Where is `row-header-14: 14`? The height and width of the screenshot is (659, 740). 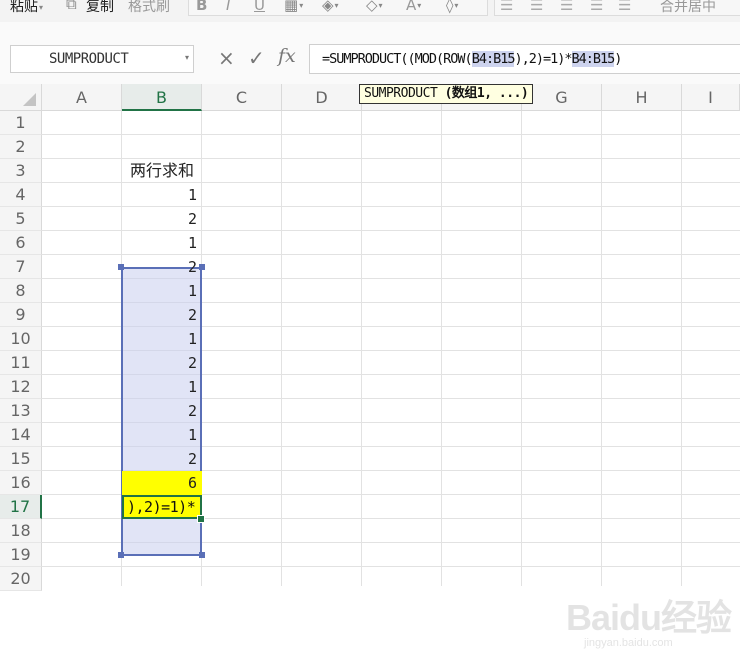
row-header-14: 14 is located at coordinates (21, 435).